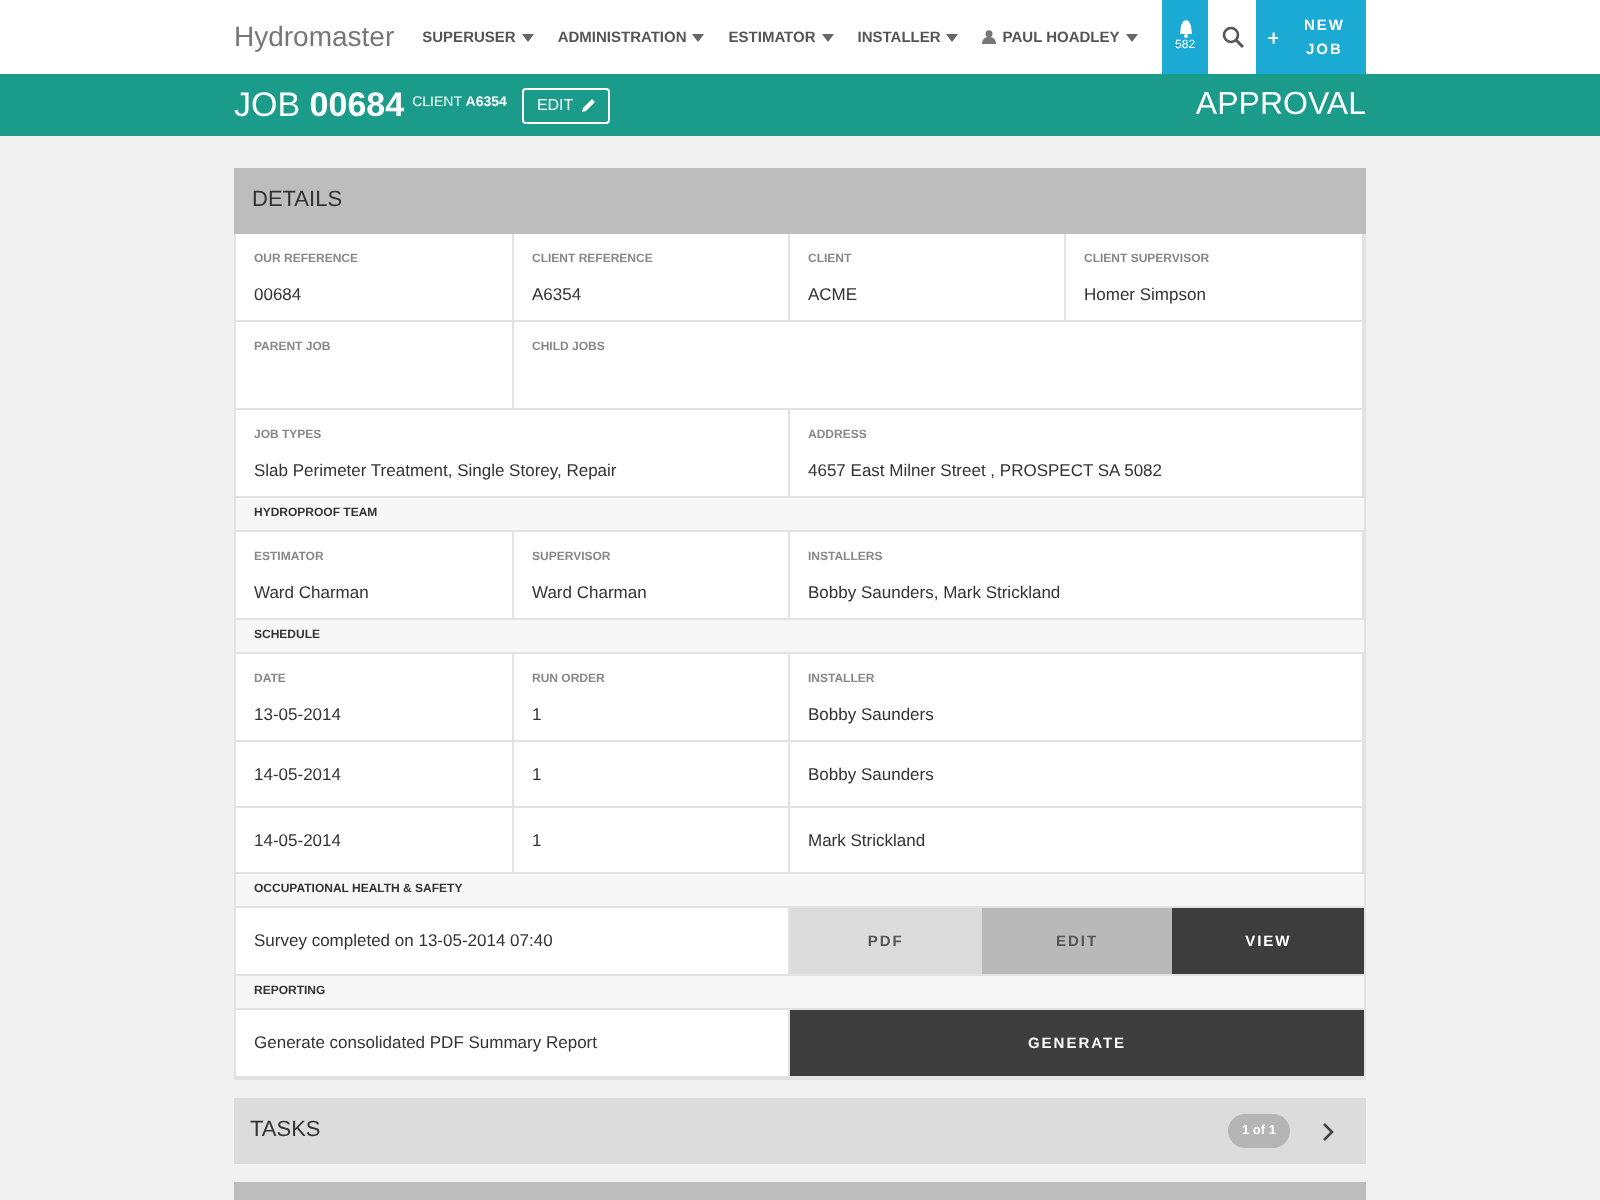 This screenshot has width=1600, height=1200. What do you see at coordinates (935, 593) in the screenshot?
I see `field-value: Bobby Saunders, Mark Strickland` at bounding box center [935, 593].